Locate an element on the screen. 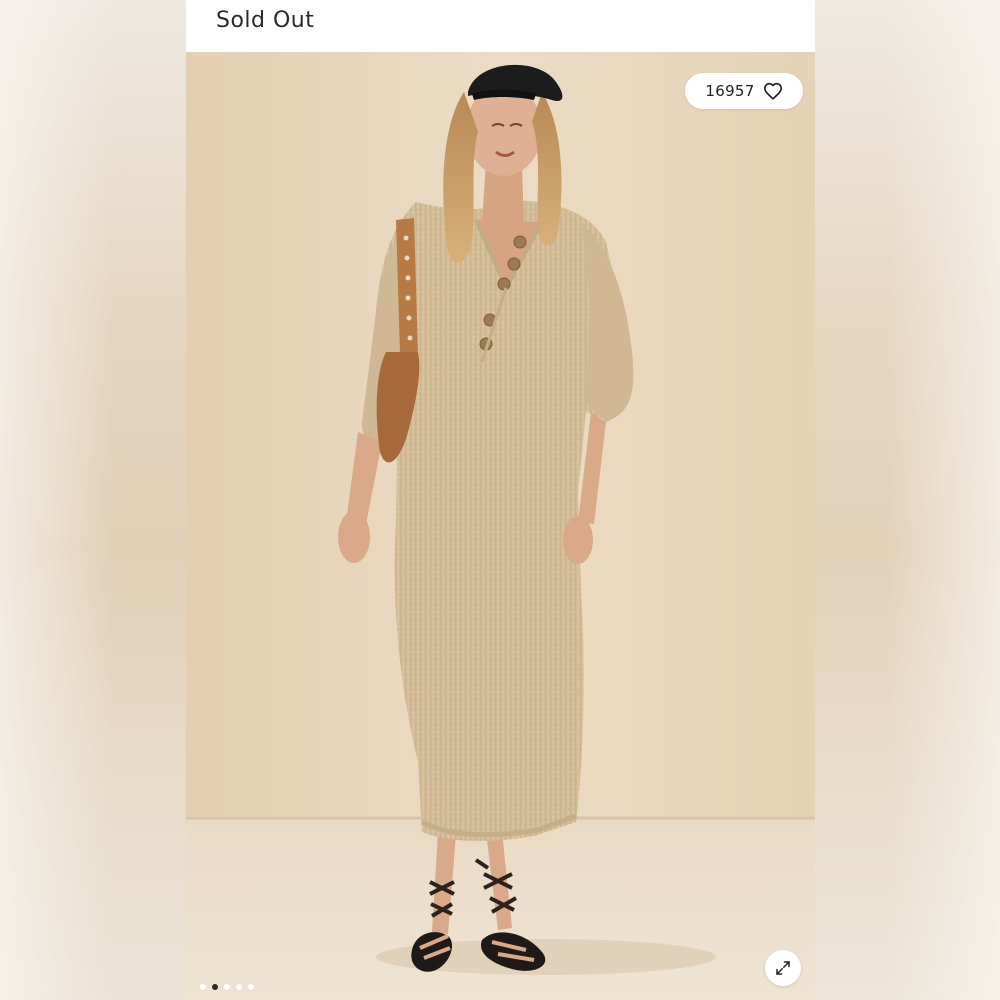  like-button: 16957 is located at coordinates (744, 91).